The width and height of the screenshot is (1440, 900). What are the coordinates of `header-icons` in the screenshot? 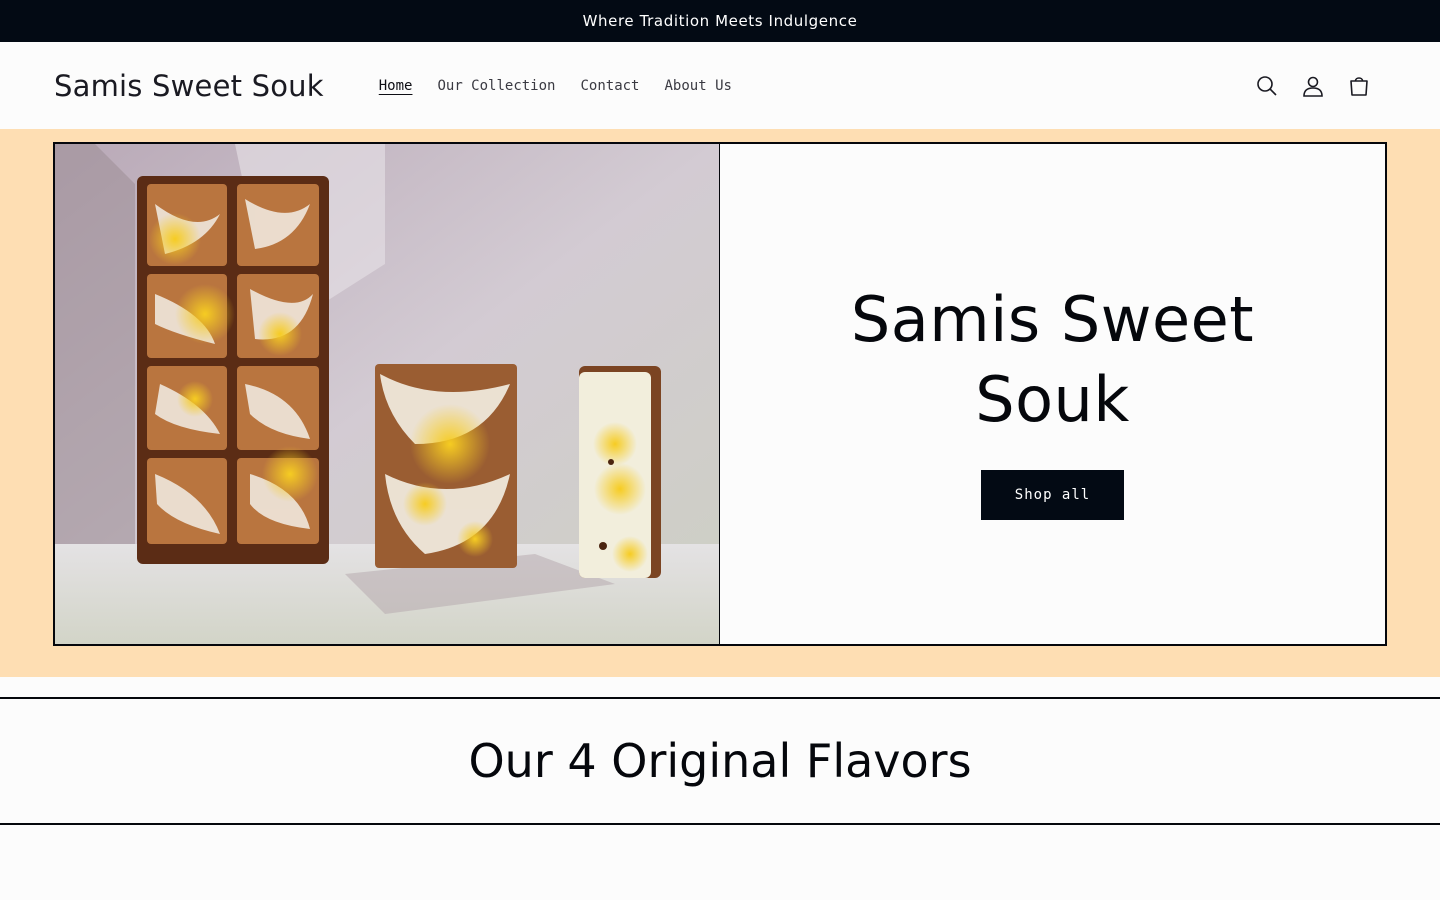 It's located at (1313, 85).